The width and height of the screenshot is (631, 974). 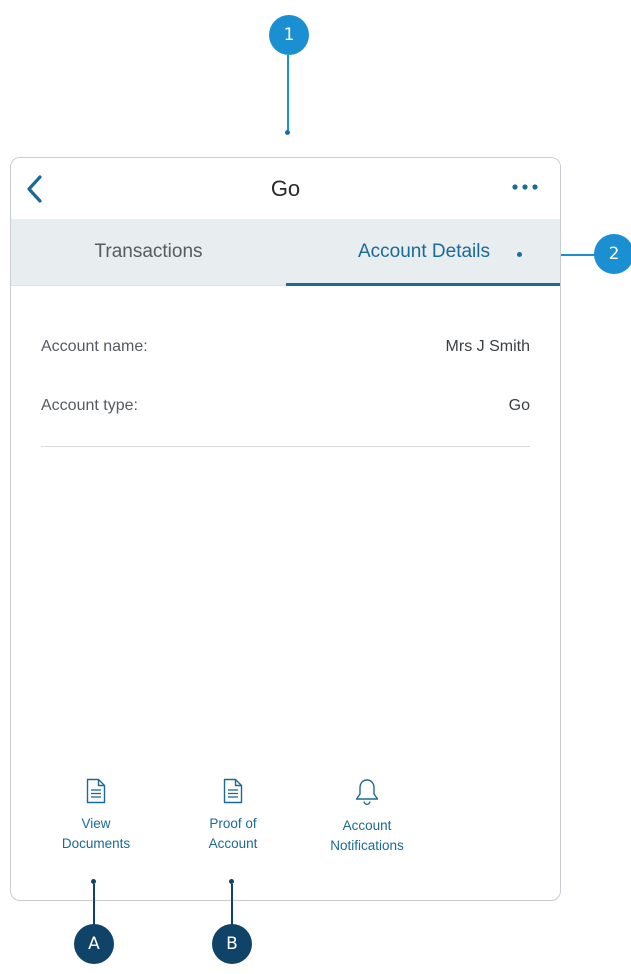 I want to click on detail-value: Mrs J Smith, so click(x=487, y=346).